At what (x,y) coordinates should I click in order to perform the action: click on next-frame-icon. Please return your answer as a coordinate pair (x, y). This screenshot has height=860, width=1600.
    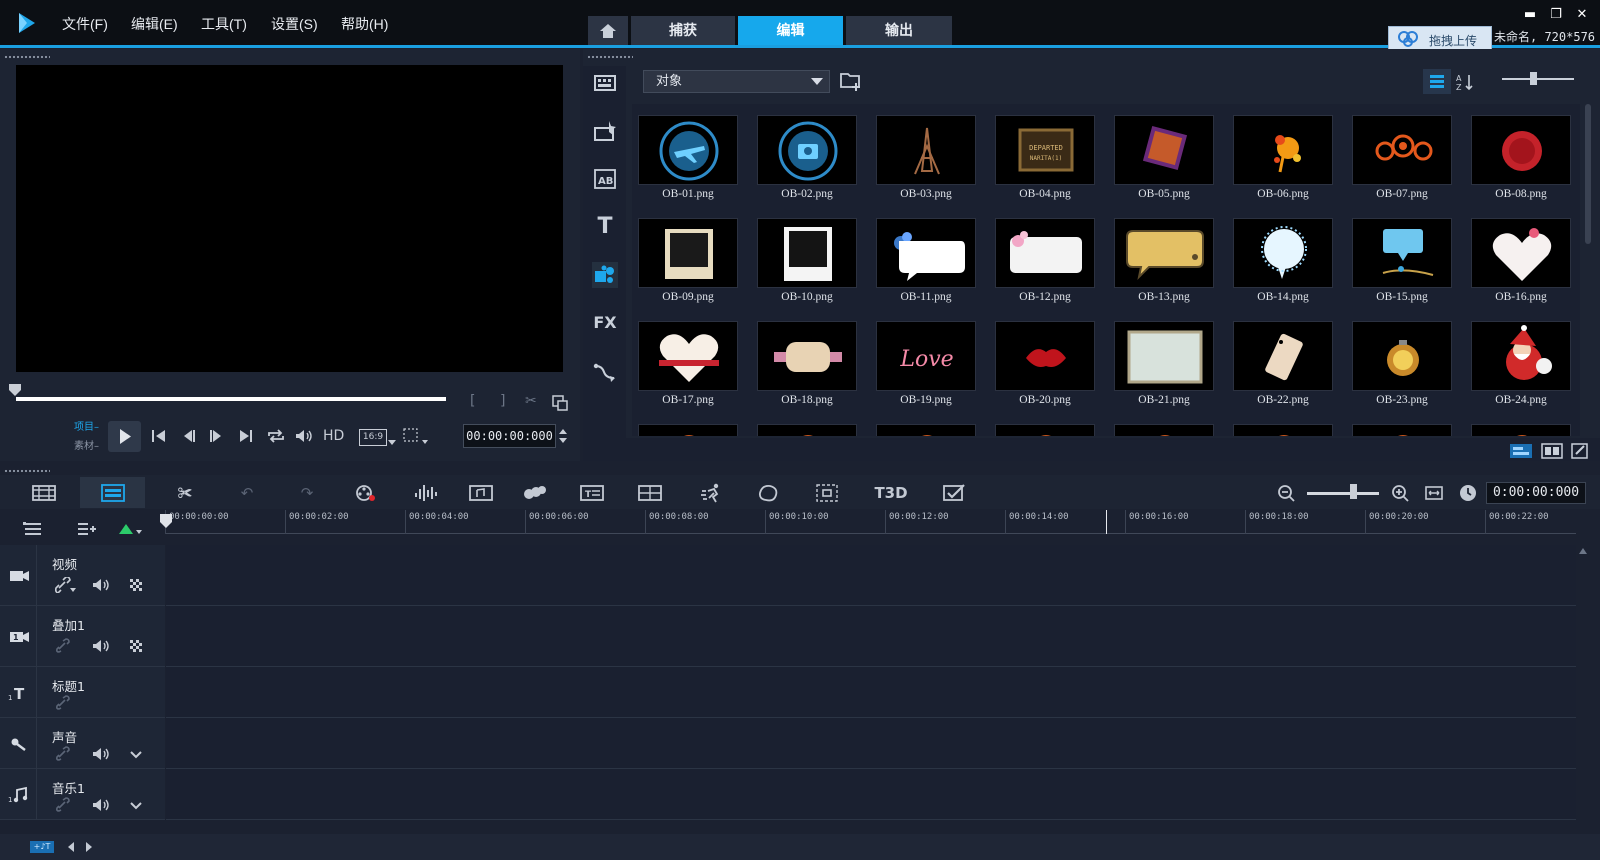
    Looking at the image, I should click on (216, 436).